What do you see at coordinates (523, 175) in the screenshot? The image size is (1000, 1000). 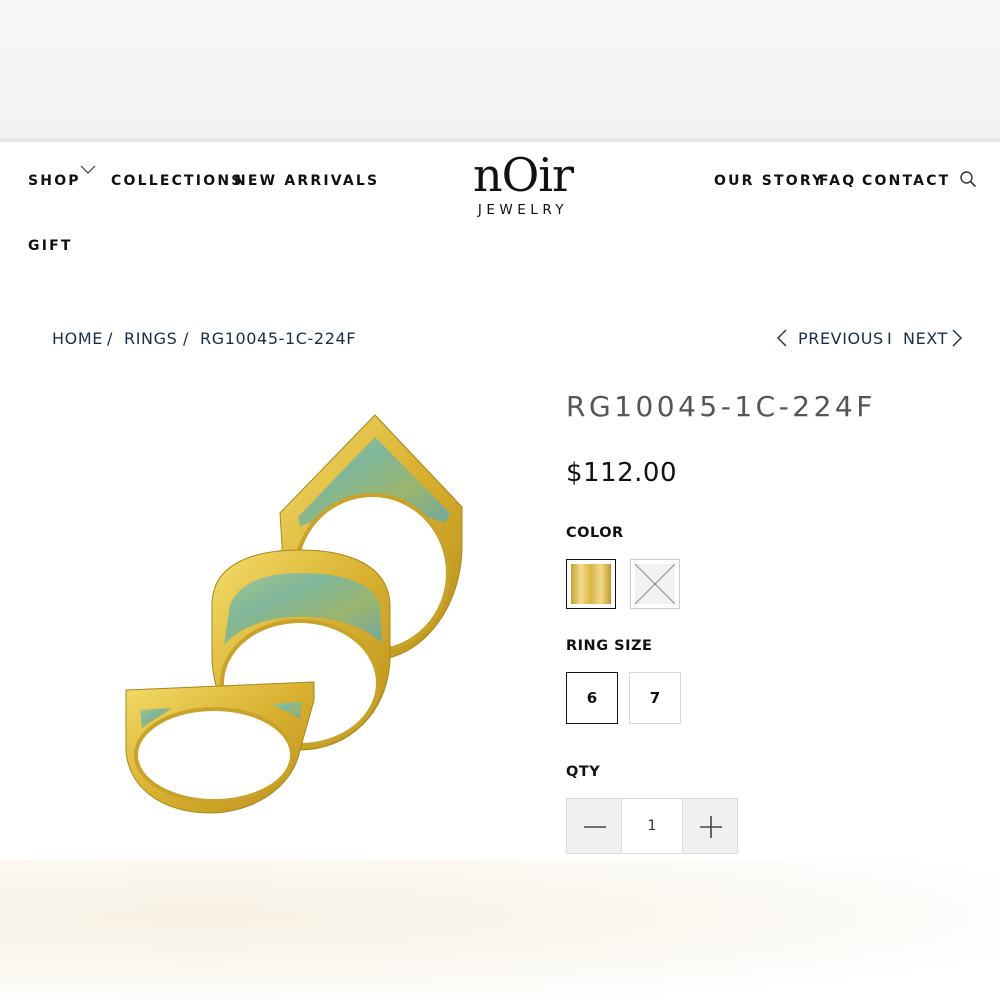 I see `logo-wordmark: nOir` at bounding box center [523, 175].